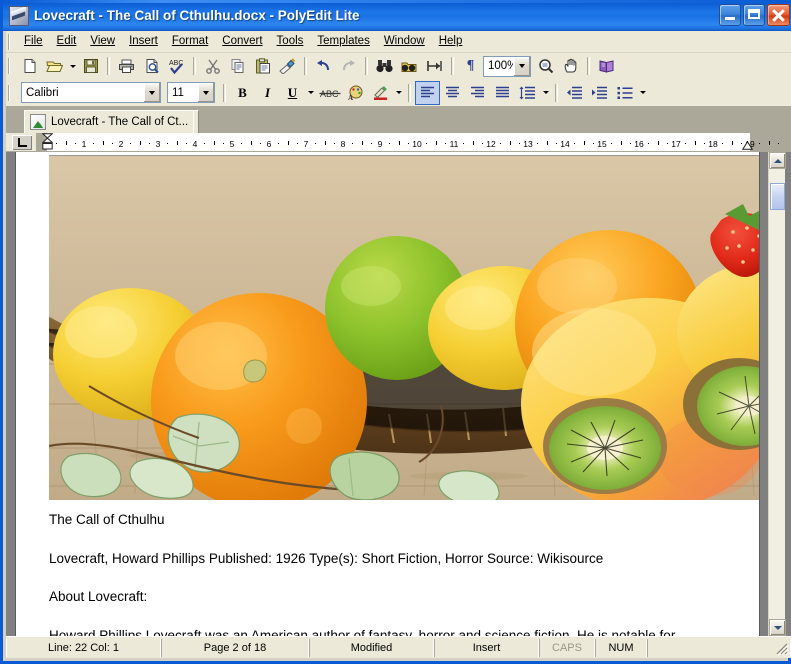 The width and height of the screenshot is (791, 664). Describe the element at coordinates (90, 66) in the screenshot. I see `save-document-button` at that location.